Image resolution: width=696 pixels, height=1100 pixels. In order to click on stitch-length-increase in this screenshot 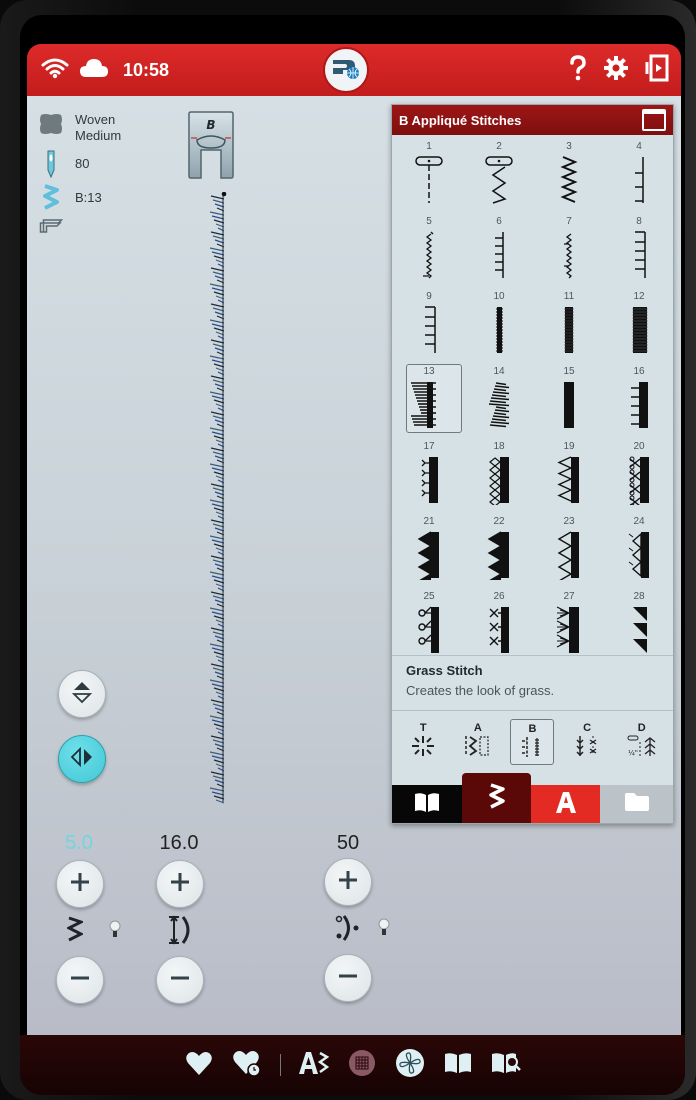, I will do `click(180, 884)`.